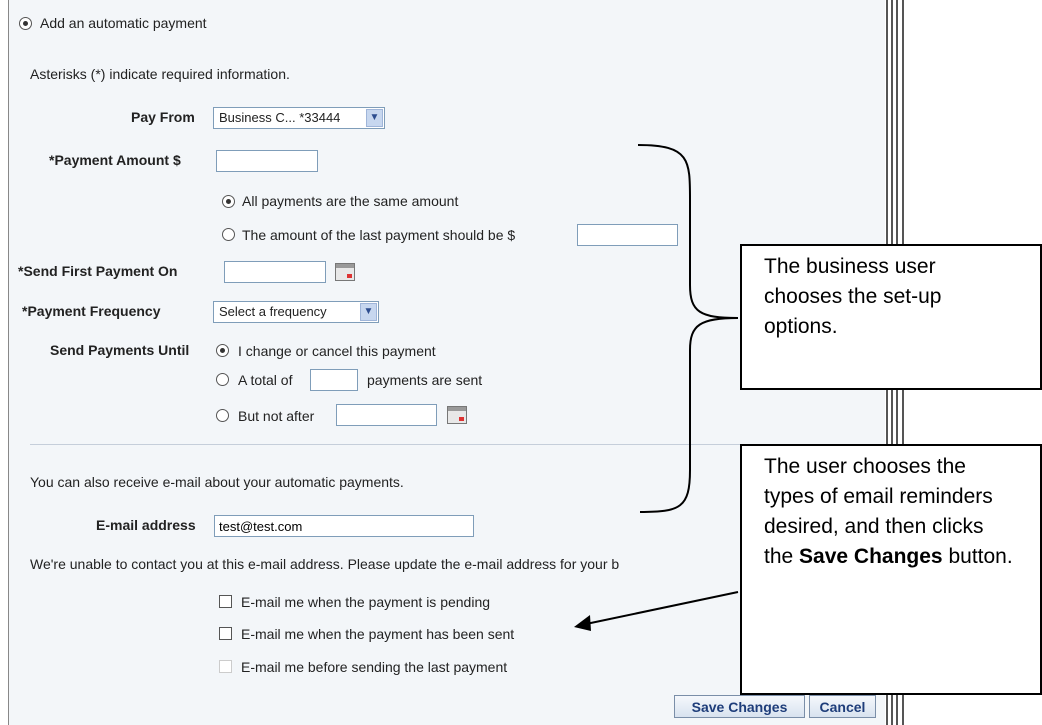 The width and height of the screenshot is (1042, 725). Describe the element at coordinates (871, 556) in the screenshot. I see `email-callout-bold: Save Changes` at that location.